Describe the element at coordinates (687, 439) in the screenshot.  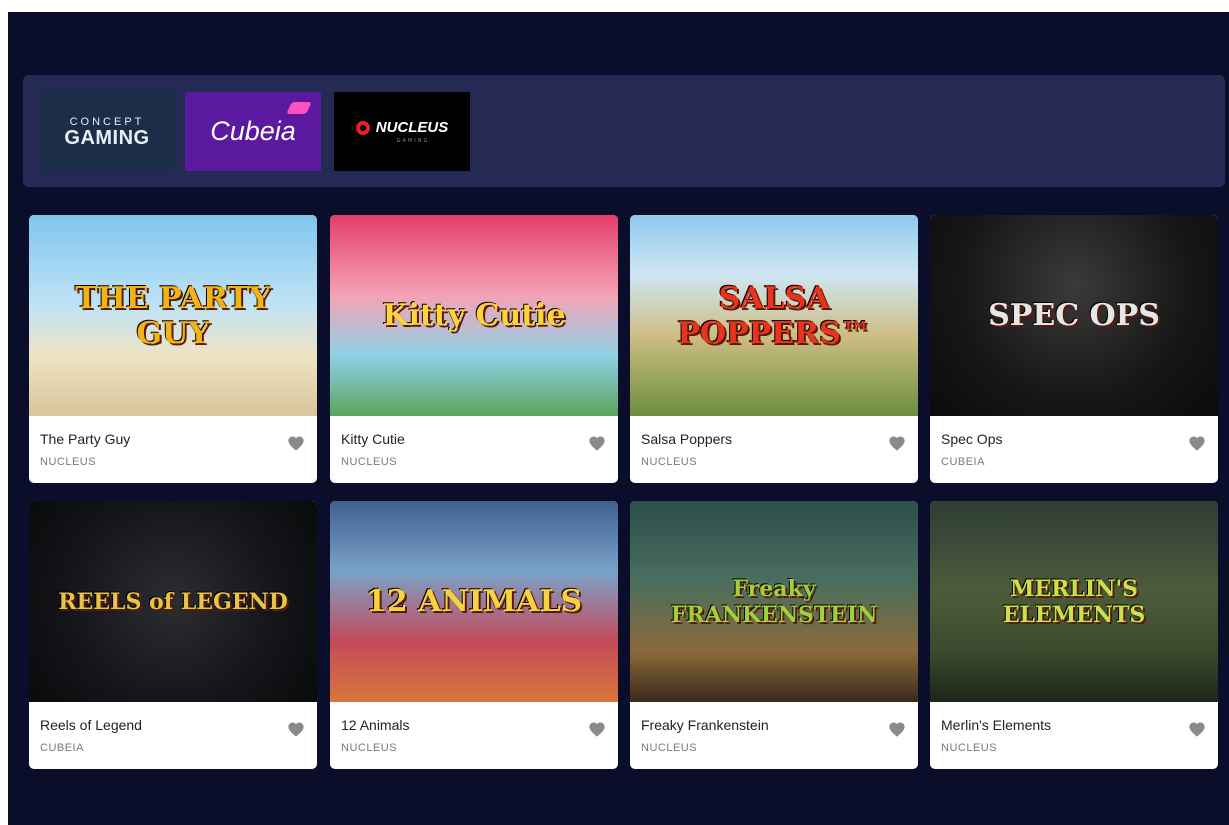
I see `game-title: Salsa Poppers` at that location.